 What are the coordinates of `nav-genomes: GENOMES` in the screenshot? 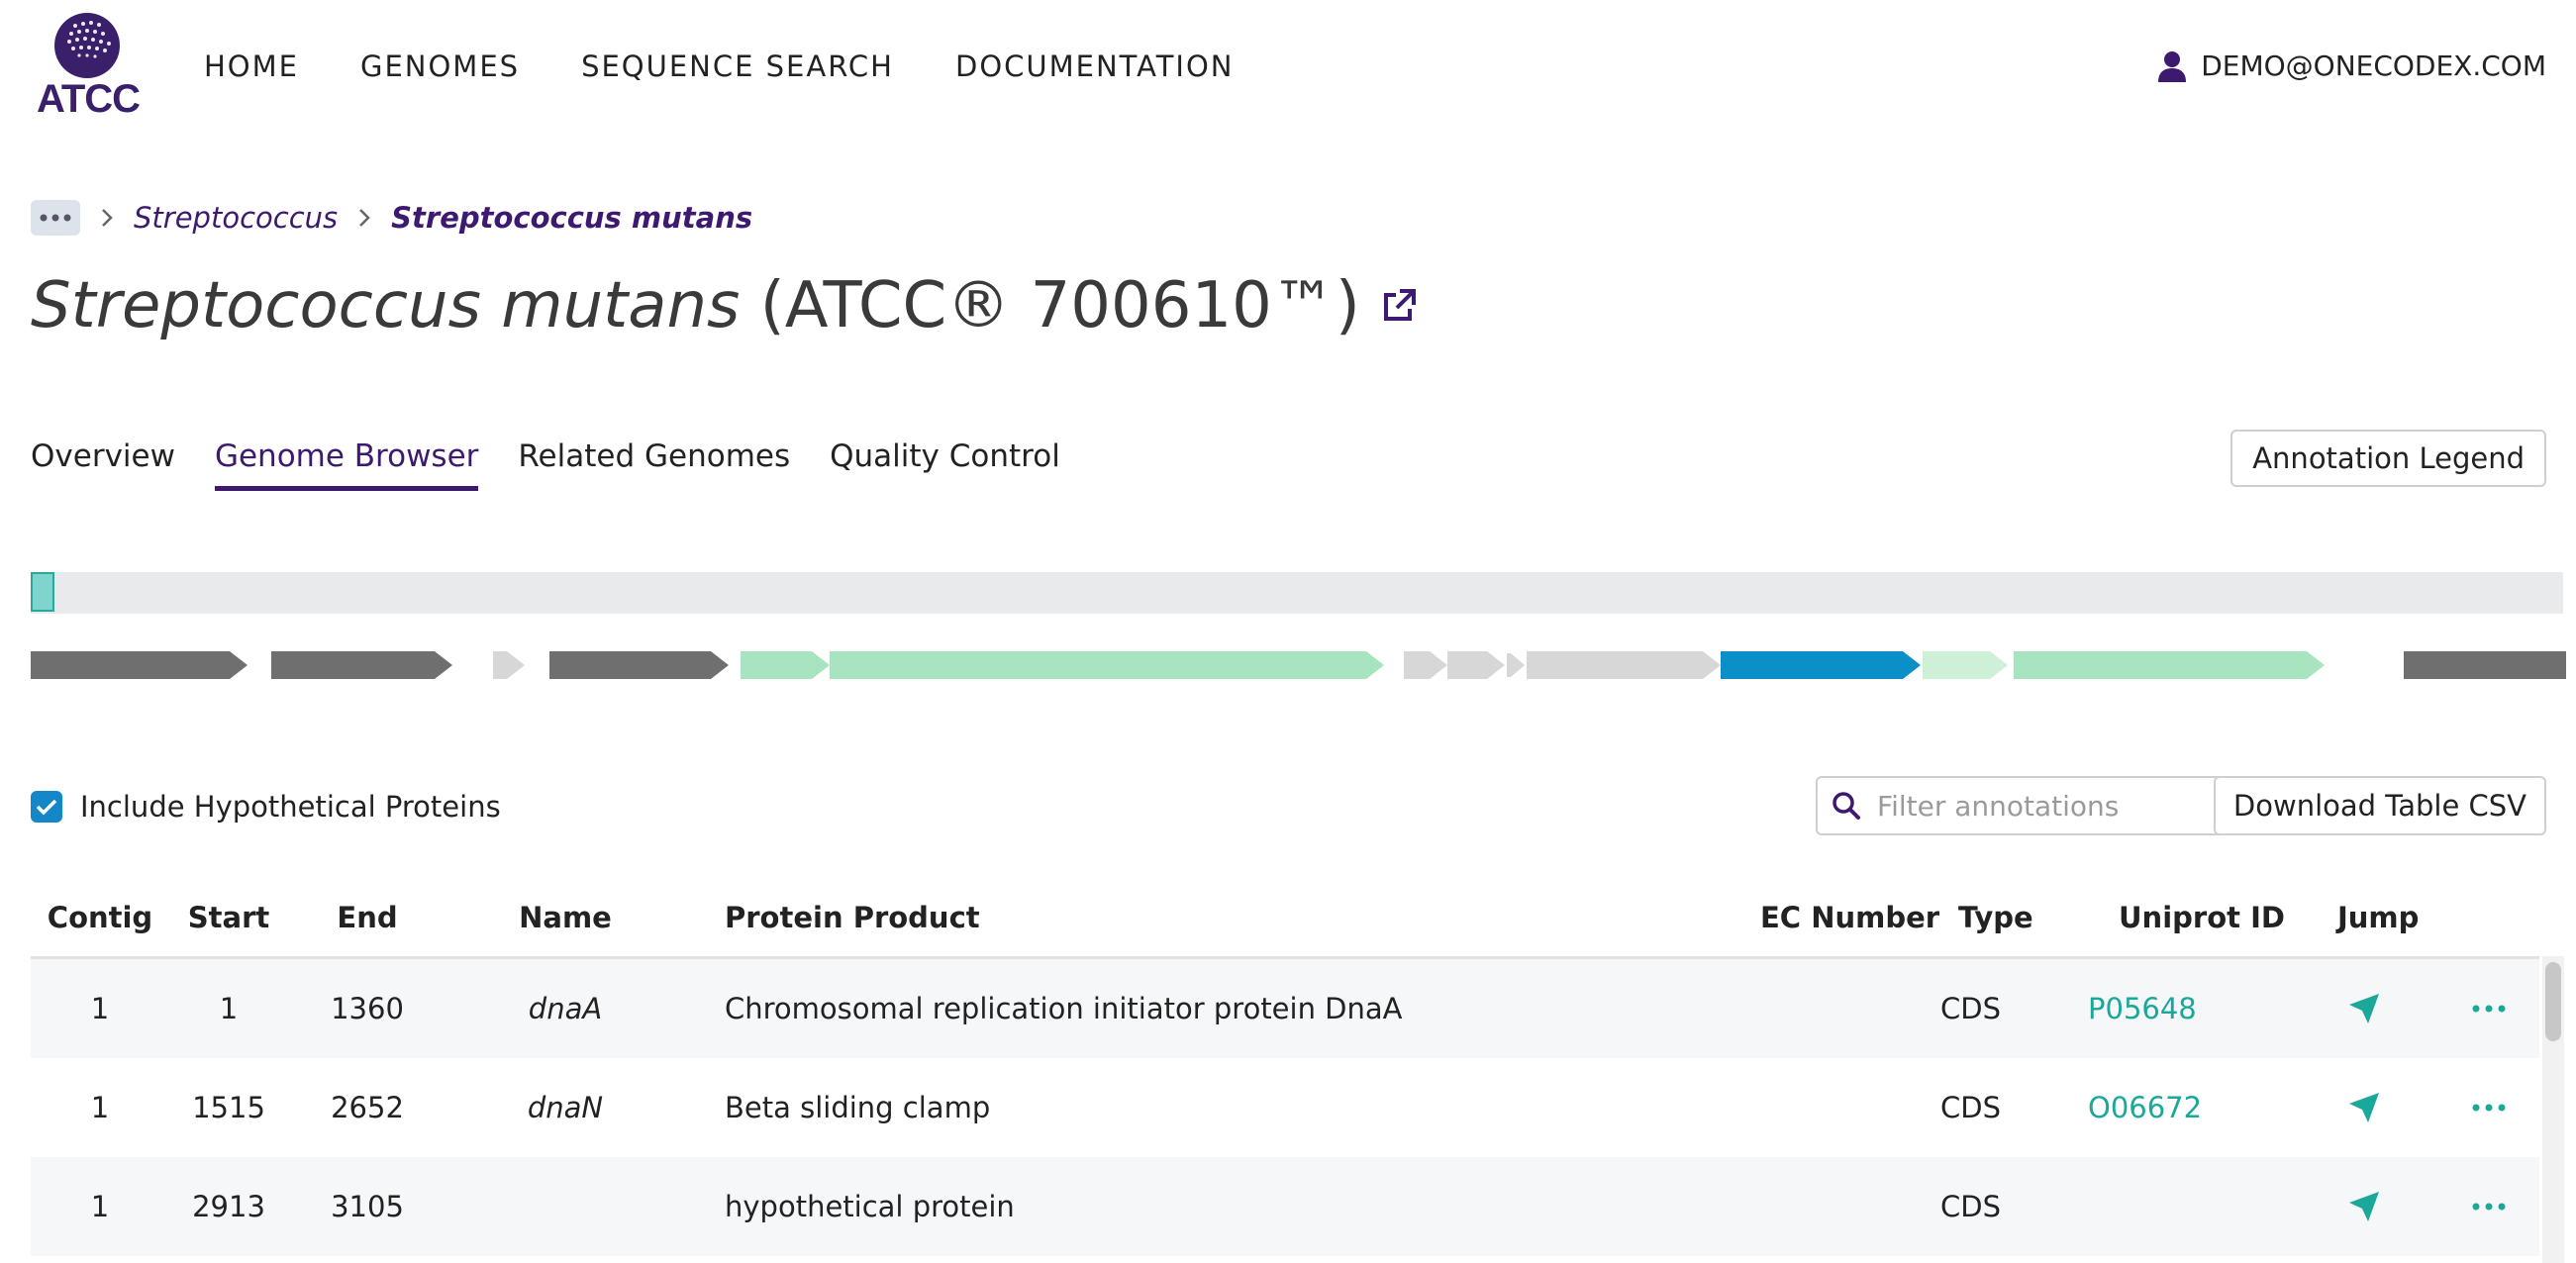 It's located at (440, 66).